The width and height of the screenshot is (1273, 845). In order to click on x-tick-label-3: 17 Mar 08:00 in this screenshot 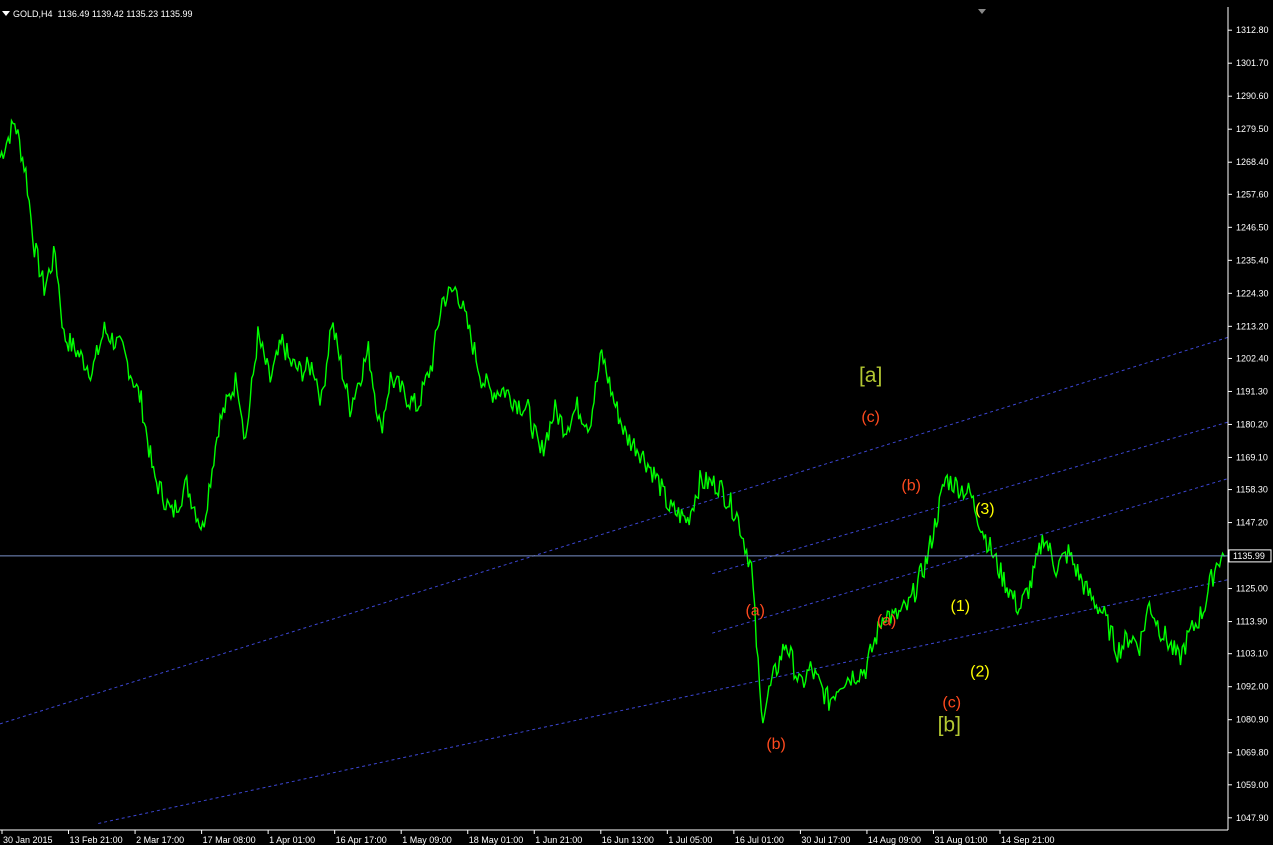, I will do `click(229, 840)`.